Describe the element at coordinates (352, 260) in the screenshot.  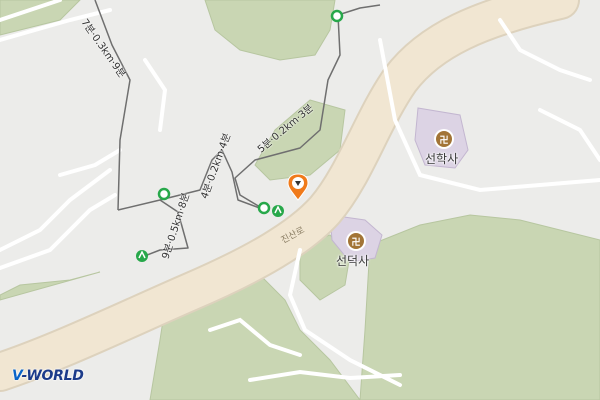
I see `temple-label-seondeoksa: 선덕사` at that location.